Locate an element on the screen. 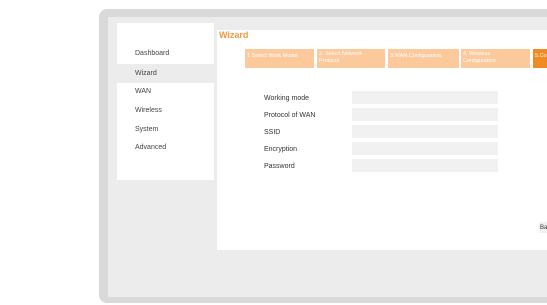 The width and height of the screenshot is (547, 305). sidebar-item-wizard: Wizard is located at coordinates (165, 73).